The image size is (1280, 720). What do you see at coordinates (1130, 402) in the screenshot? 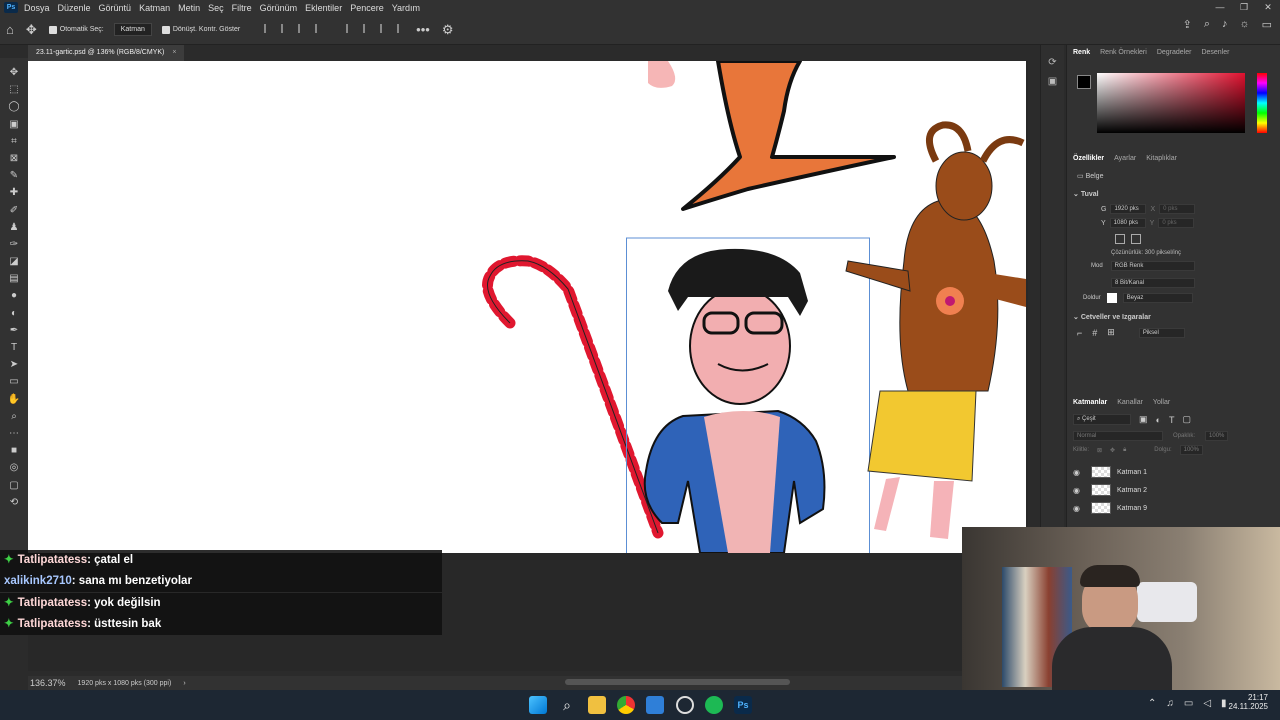
I see `tab-channels: Kanallar` at bounding box center [1130, 402].